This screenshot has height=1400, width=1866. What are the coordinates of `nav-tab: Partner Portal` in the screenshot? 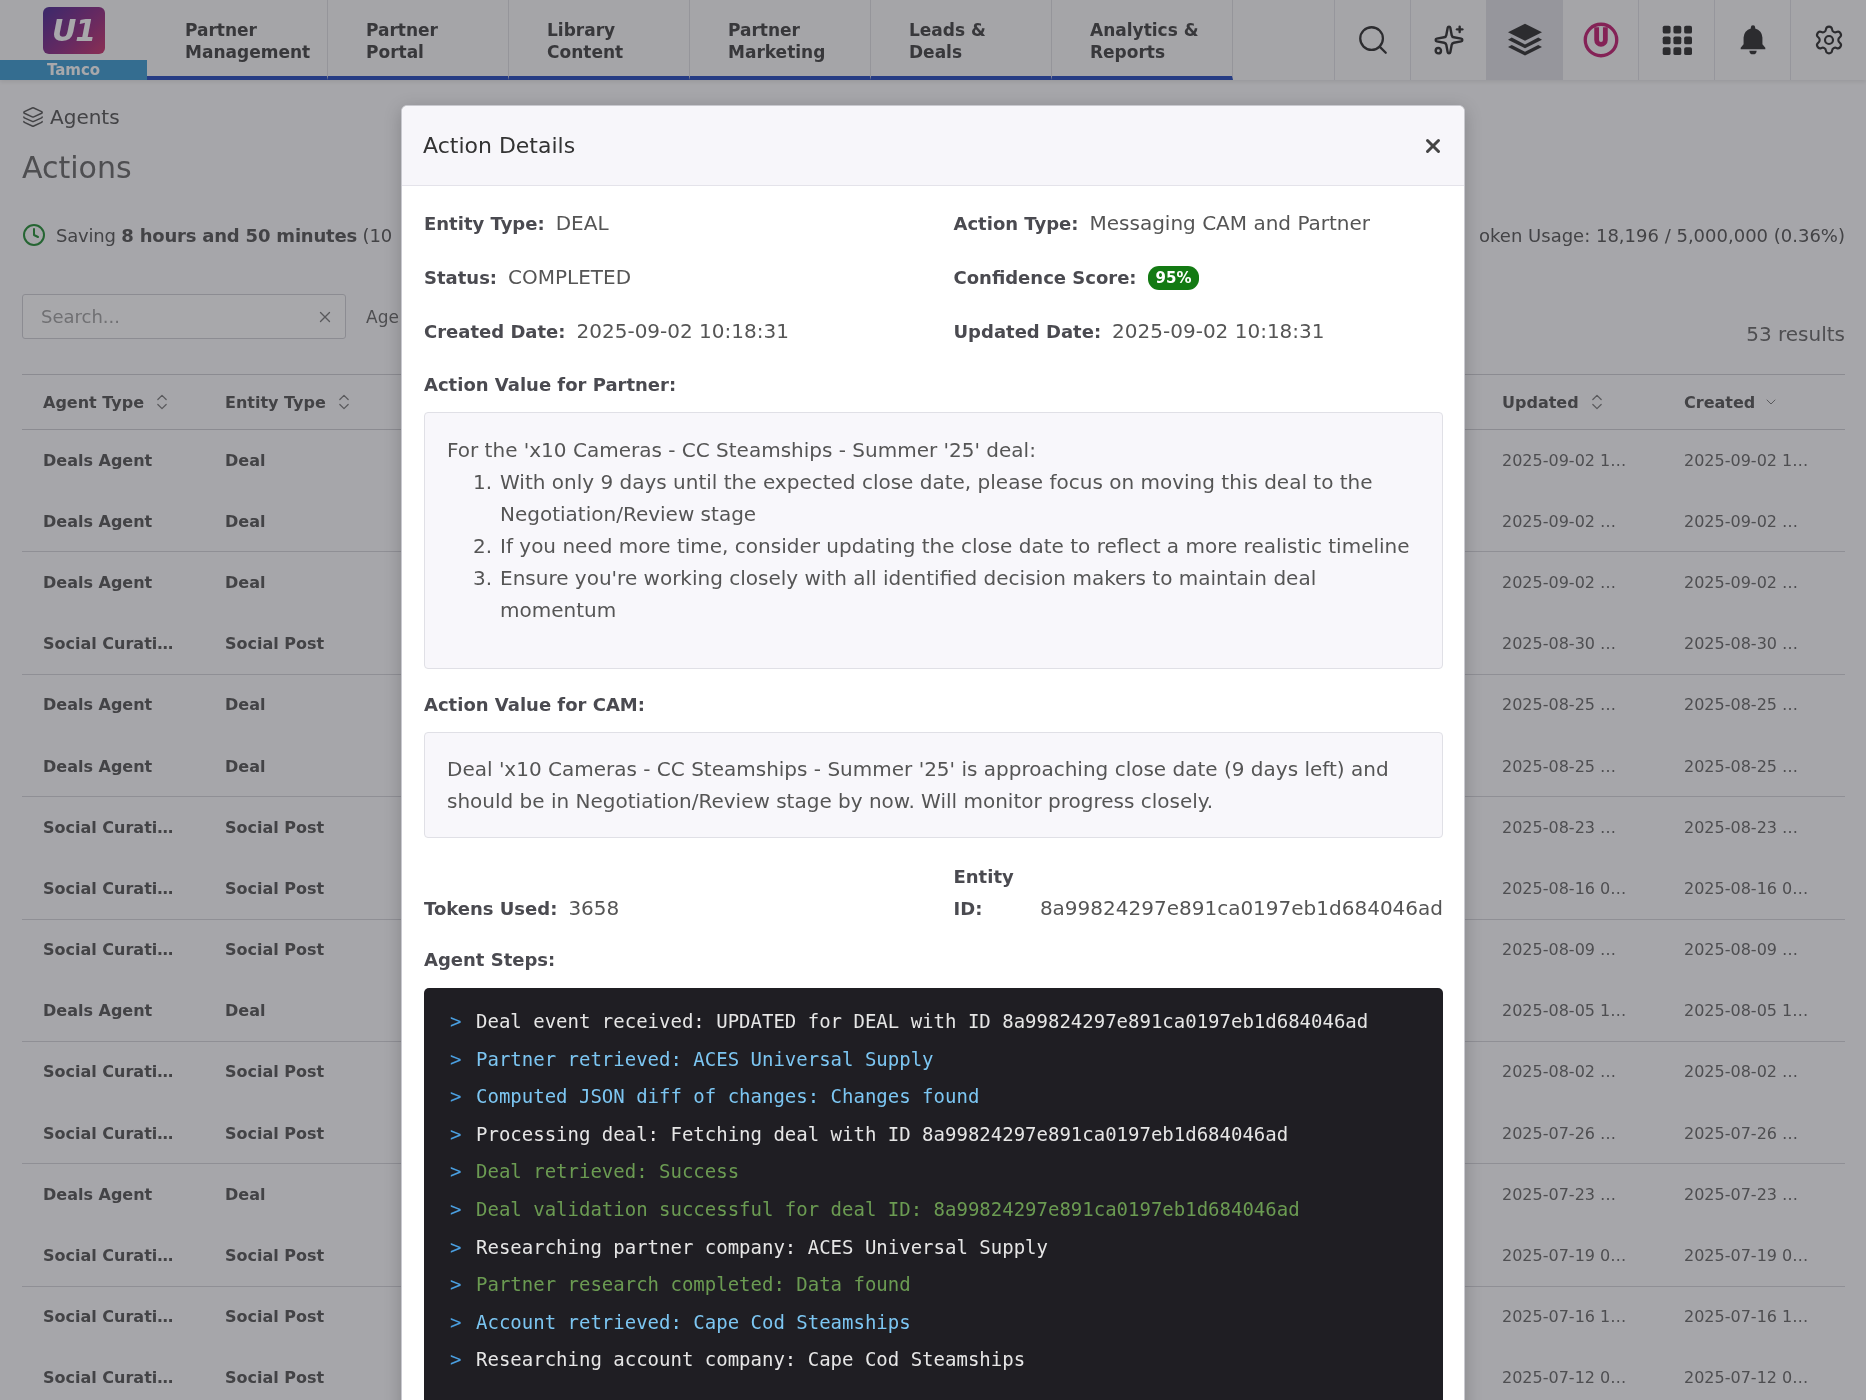 It's located at (418, 40).